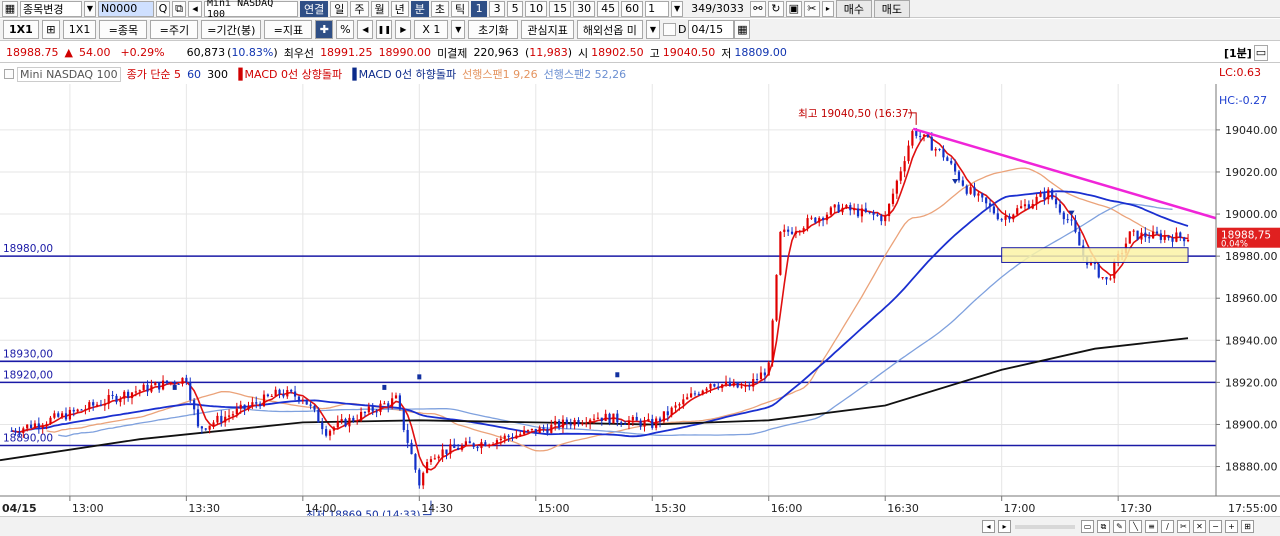  Describe the element at coordinates (811, 8) in the screenshot. I see `tools-icon: ✂` at that location.